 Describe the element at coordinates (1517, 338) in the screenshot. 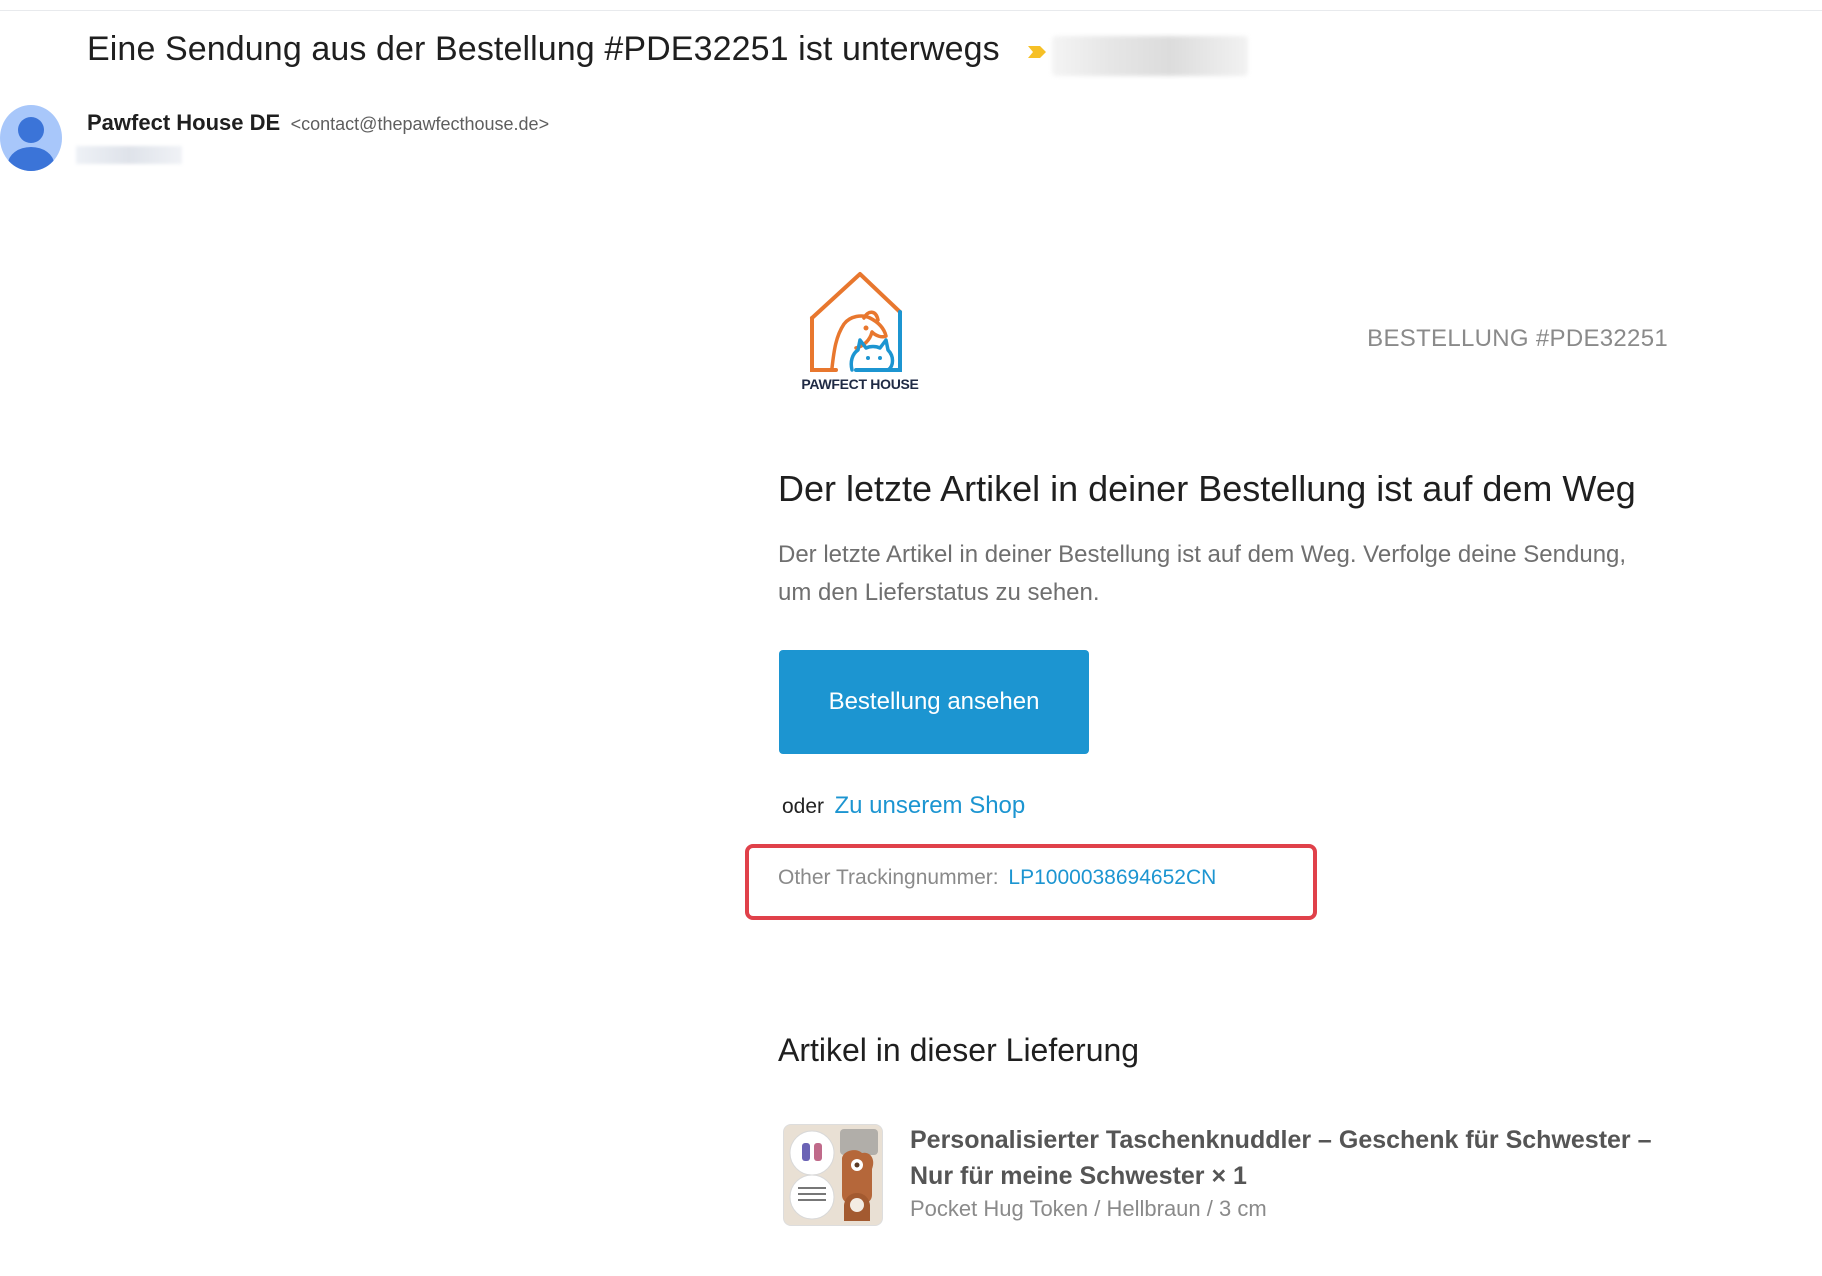

I see `order-number: BESTELLUNG #PDE32251` at that location.